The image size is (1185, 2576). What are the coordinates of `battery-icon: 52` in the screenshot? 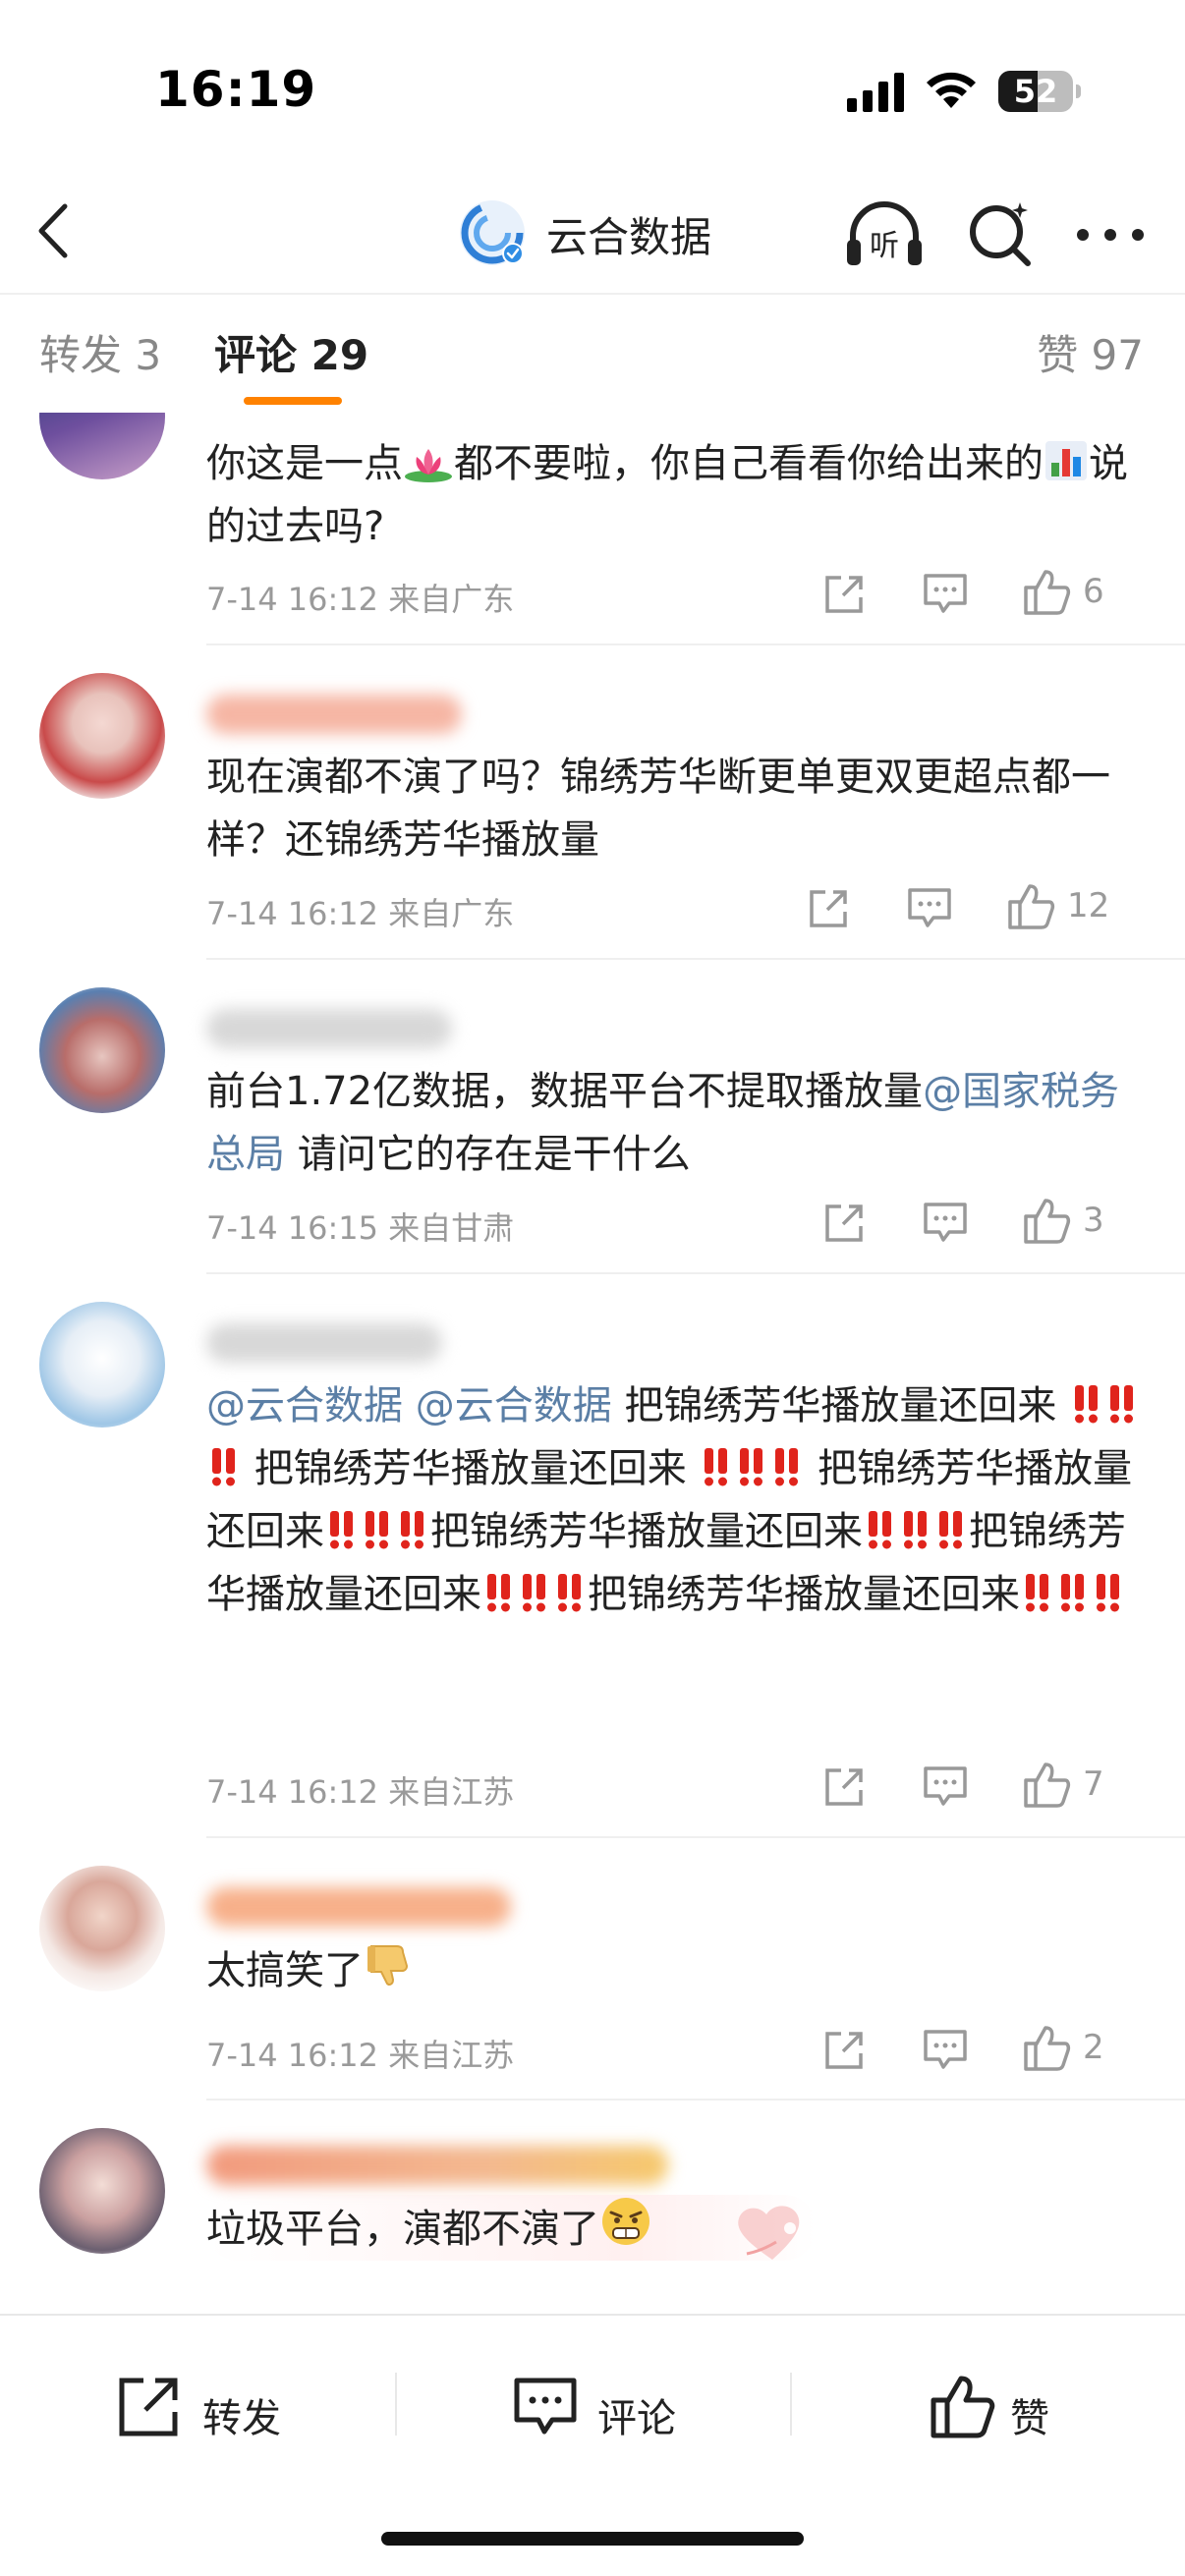 It's located at (1040, 91).